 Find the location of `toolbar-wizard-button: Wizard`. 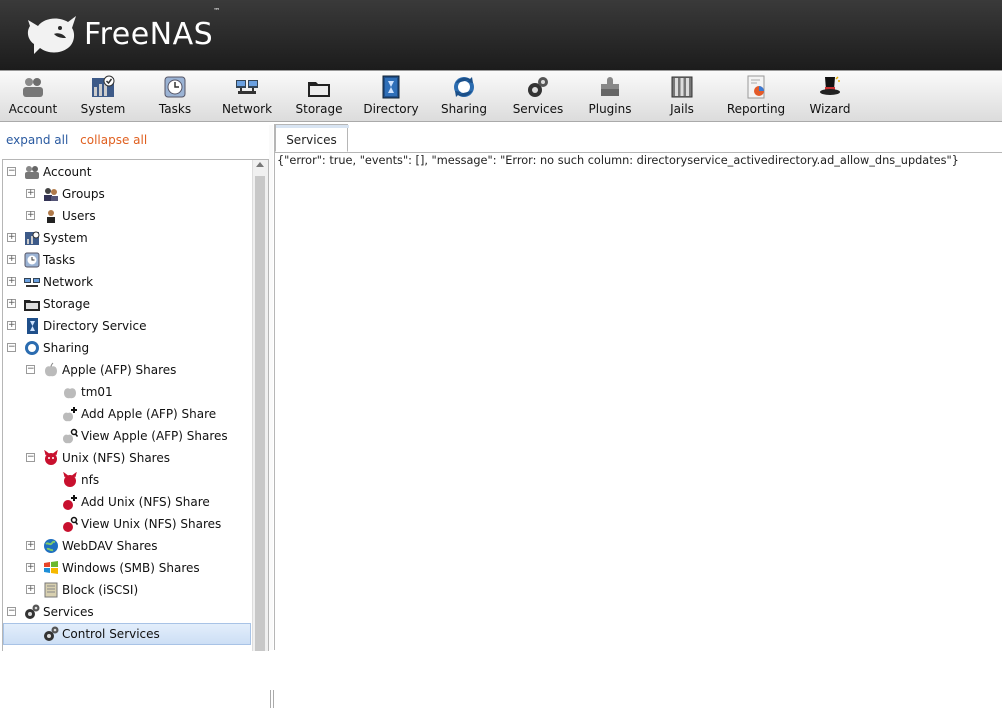

toolbar-wizard-button: Wizard is located at coordinates (830, 97).